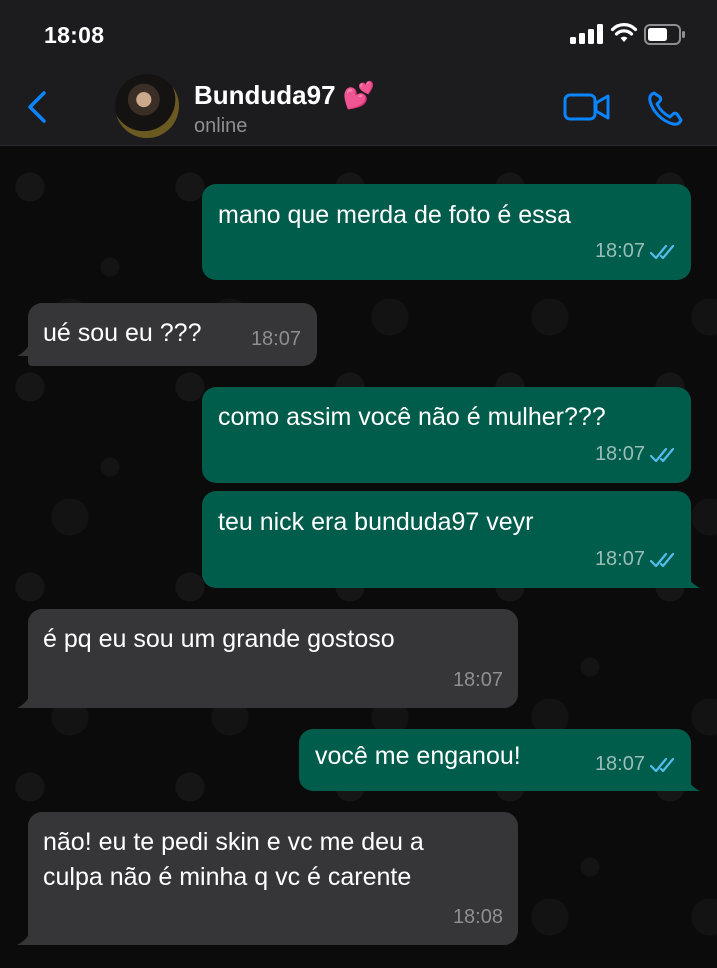 The height and width of the screenshot is (968, 717). Describe the element at coordinates (358, 33) in the screenshot. I see `status-bar: 18:08` at that location.